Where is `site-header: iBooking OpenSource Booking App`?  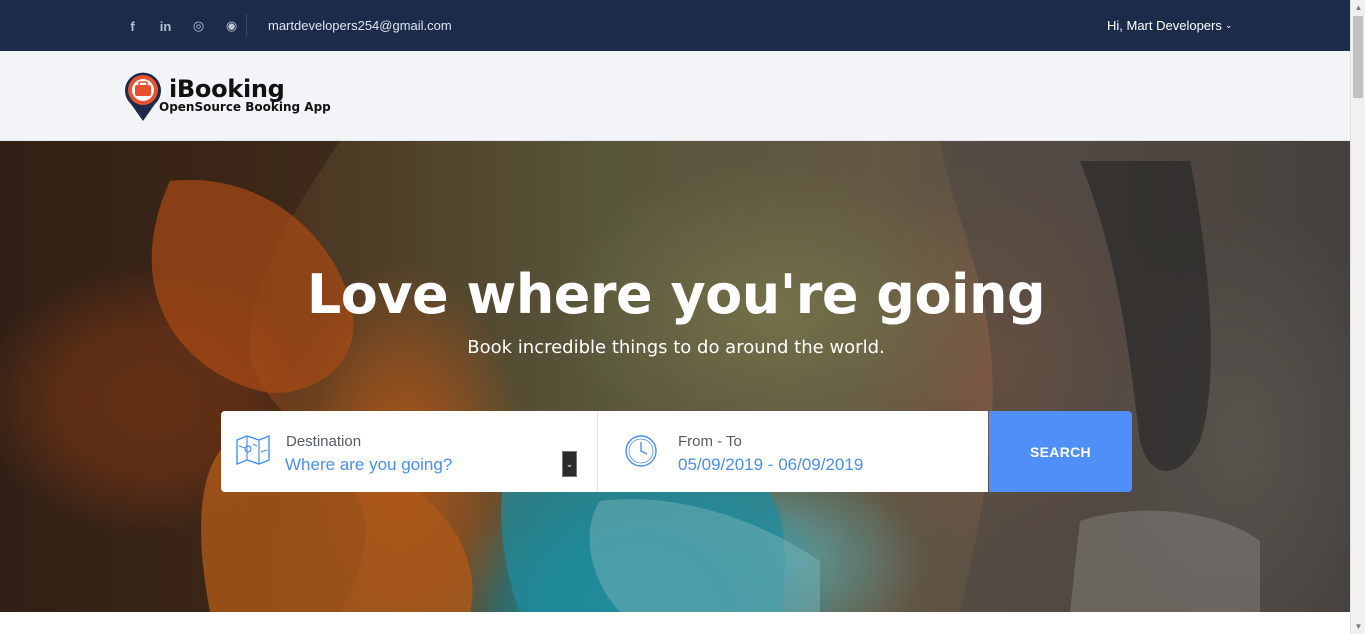
site-header: iBooking OpenSource Booking App is located at coordinates (675, 96).